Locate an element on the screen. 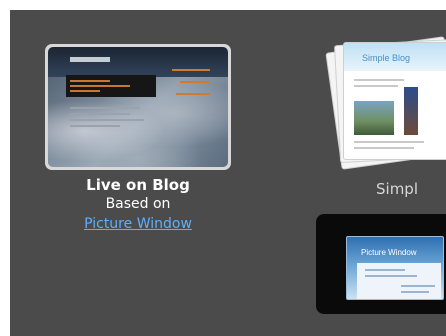  simple-template-thumbnail: Simple Blog is located at coordinates (385, 103).